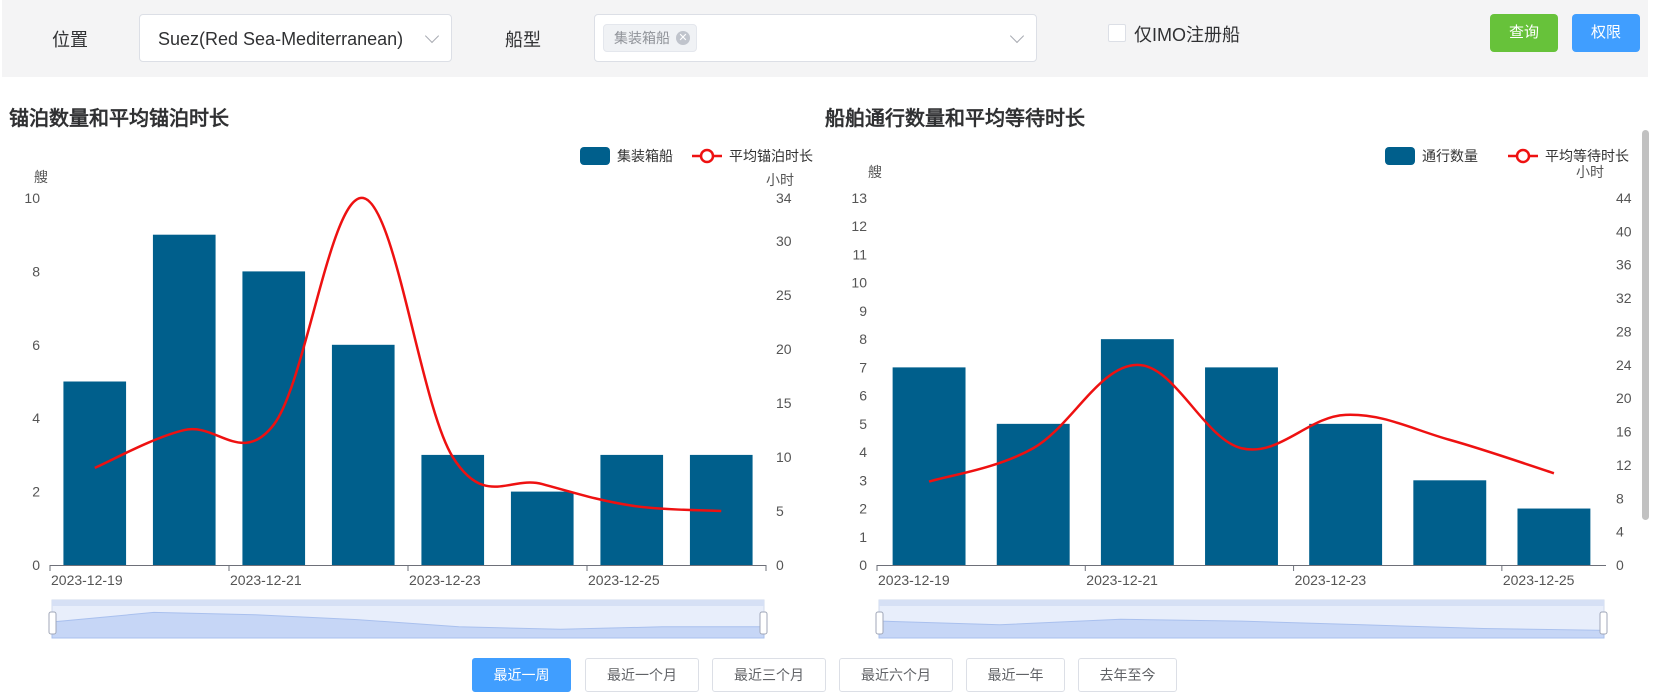  Describe the element at coordinates (1400, 156) in the screenshot. I see `legend-swatch-bar` at that location.